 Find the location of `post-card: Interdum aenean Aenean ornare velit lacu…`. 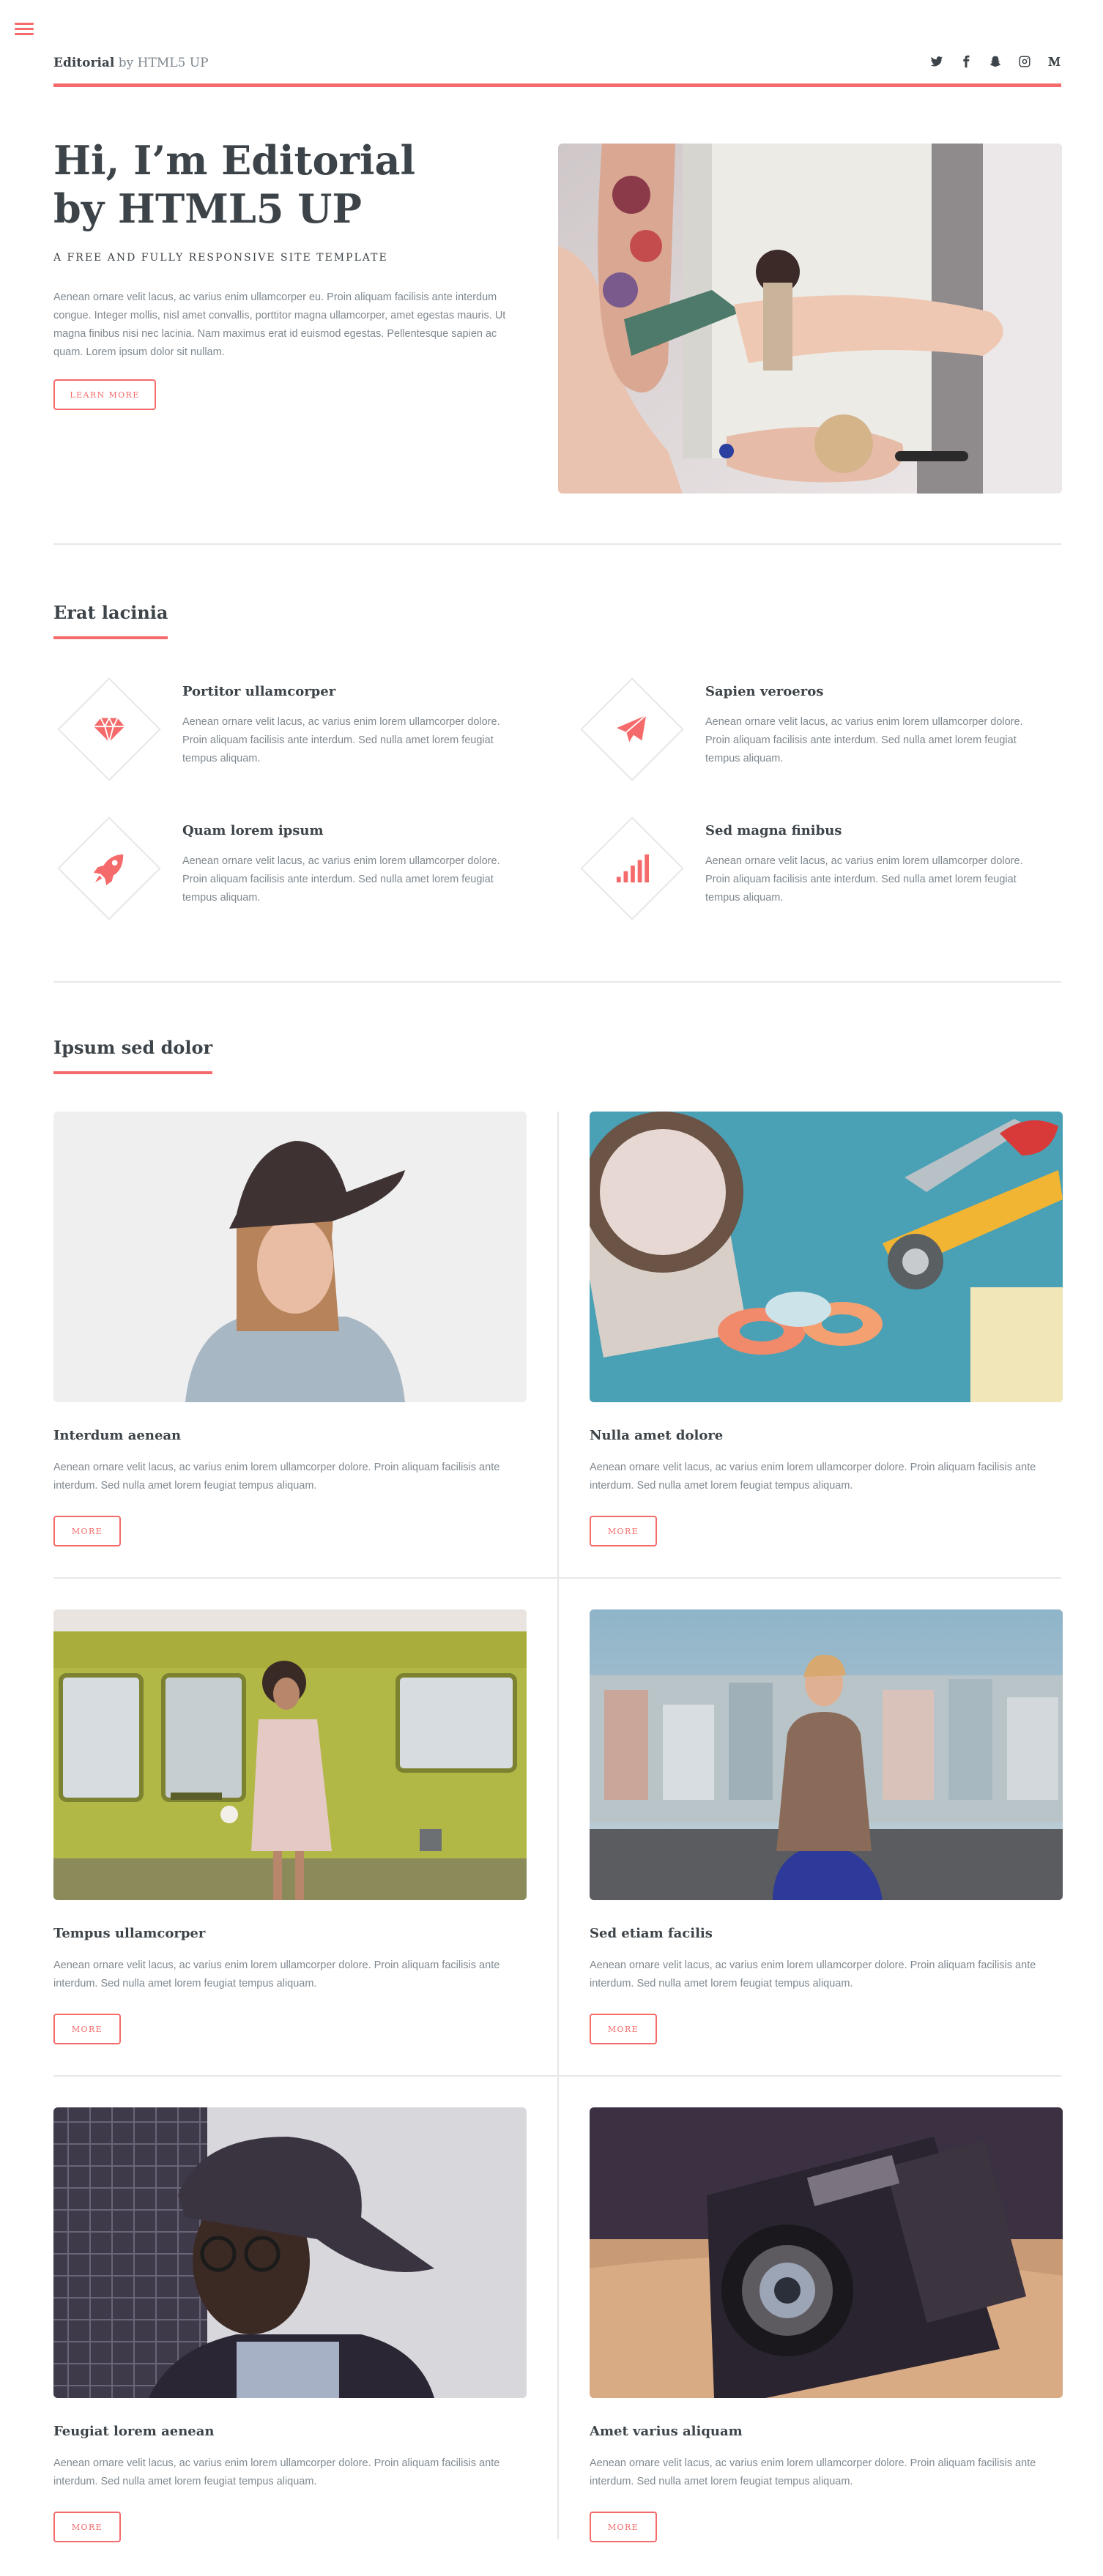

post-card: Interdum aenean Aenean ornare velit lacu… is located at coordinates (290, 1346).